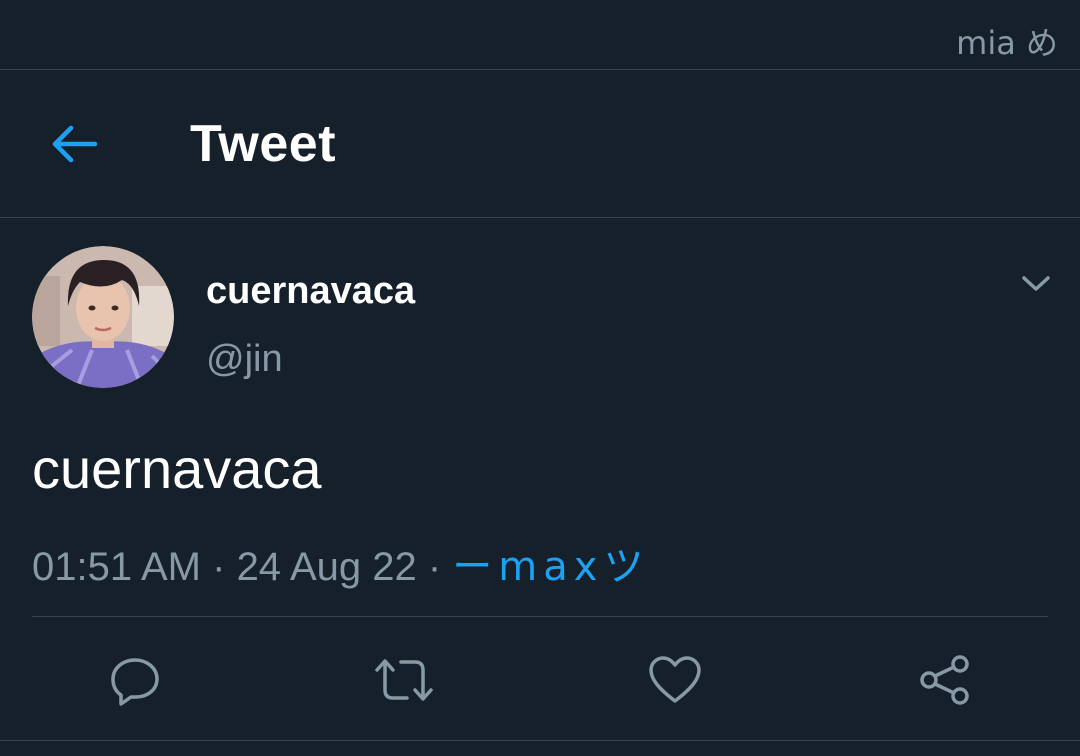  I want to click on back-button, so click(74, 144).